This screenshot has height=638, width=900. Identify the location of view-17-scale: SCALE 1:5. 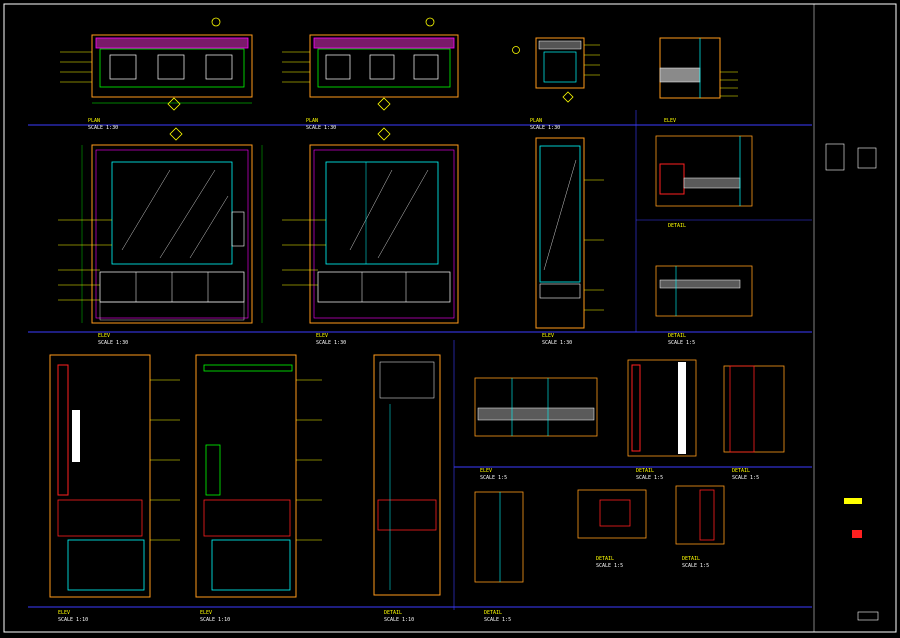
(609, 566).